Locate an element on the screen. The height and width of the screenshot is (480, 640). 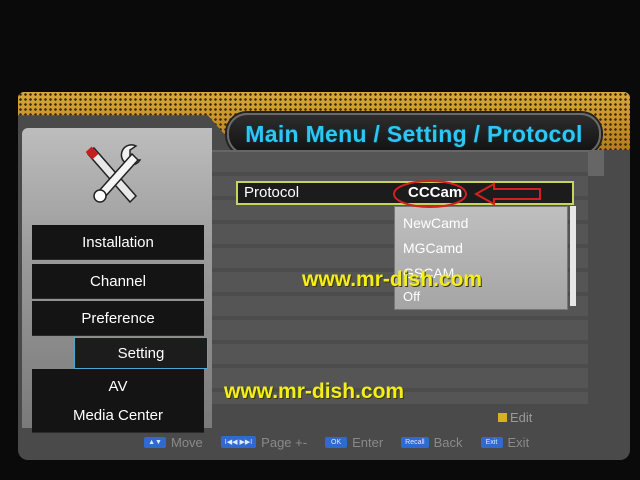
exit-key-icon: Exit is located at coordinates (491, 442).